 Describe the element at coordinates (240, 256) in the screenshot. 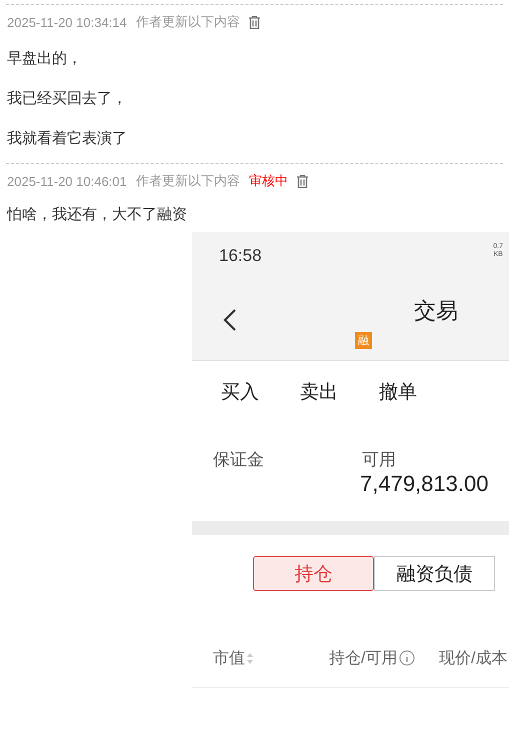

I see `clock-time: 16:58` at that location.